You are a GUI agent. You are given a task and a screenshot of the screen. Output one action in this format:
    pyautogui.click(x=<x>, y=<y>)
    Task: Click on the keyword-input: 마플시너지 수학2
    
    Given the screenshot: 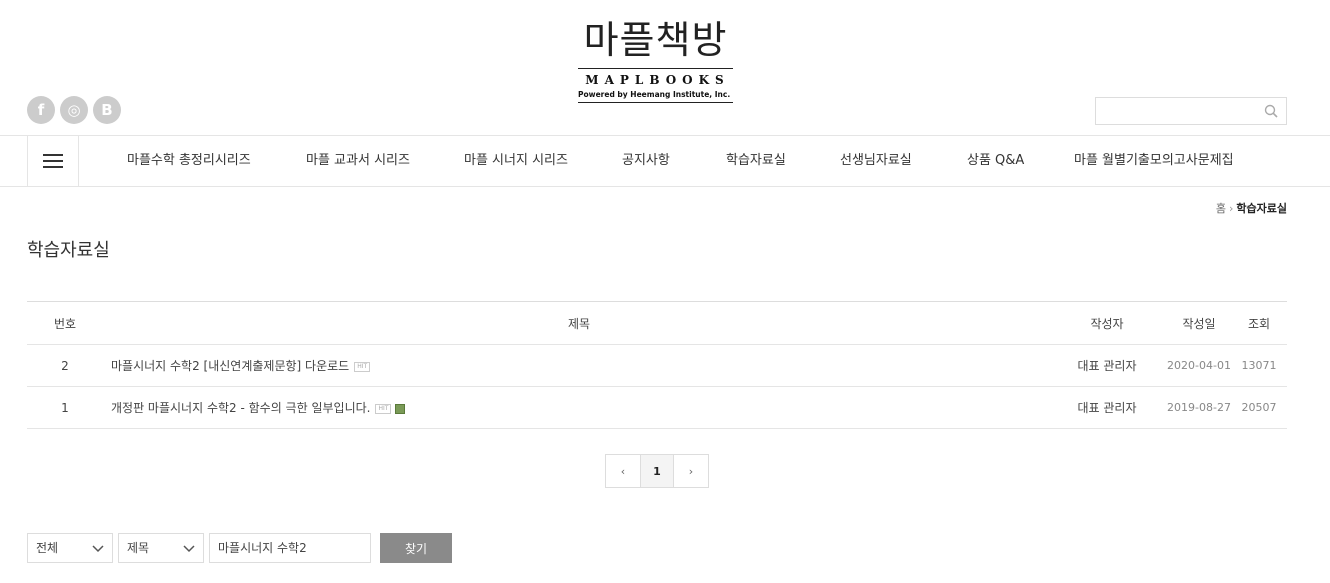 What is the action you would take?
    pyautogui.click(x=290, y=548)
    